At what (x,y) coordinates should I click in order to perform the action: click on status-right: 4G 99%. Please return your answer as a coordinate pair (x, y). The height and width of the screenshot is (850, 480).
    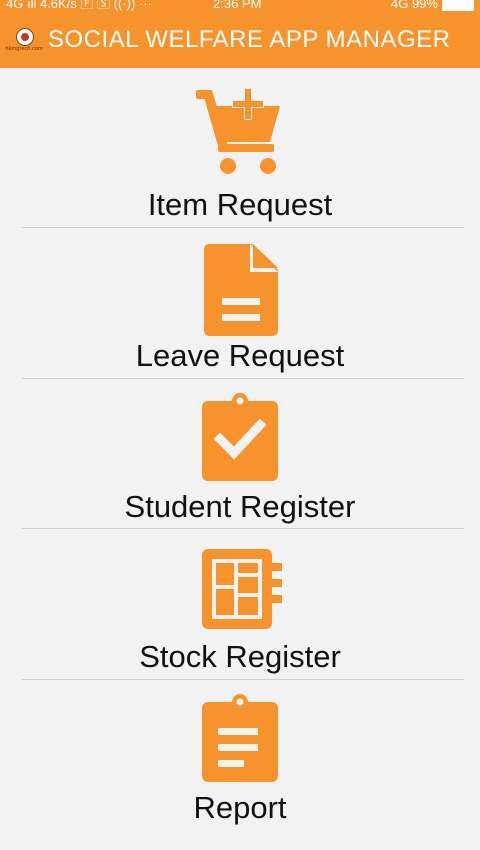
    Looking at the image, I should click on (432, 5).